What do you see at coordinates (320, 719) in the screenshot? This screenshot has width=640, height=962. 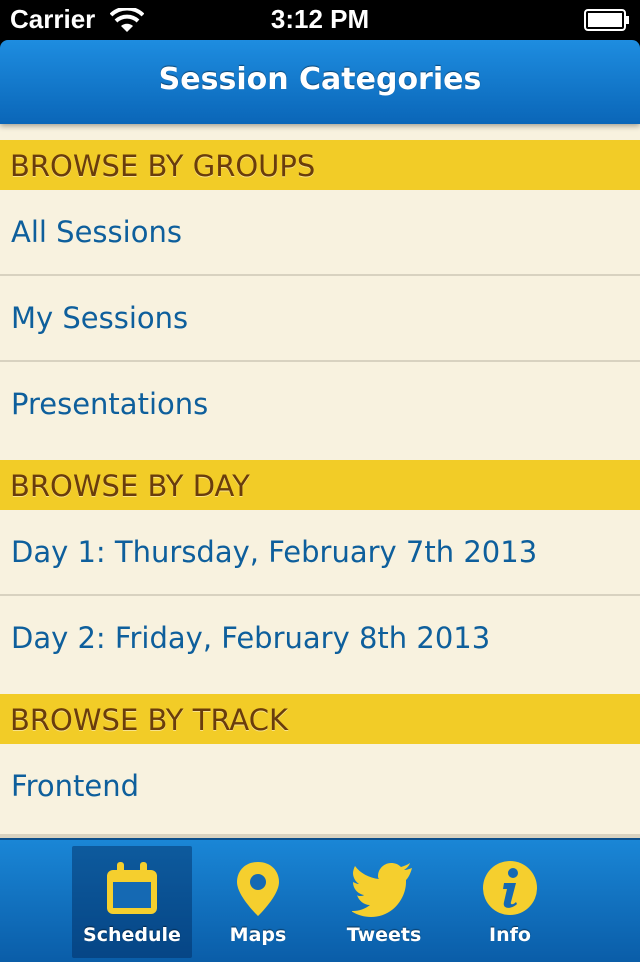 I see `section-header-track: BROWSE BY TRACK` at bounding box center [320, 719].